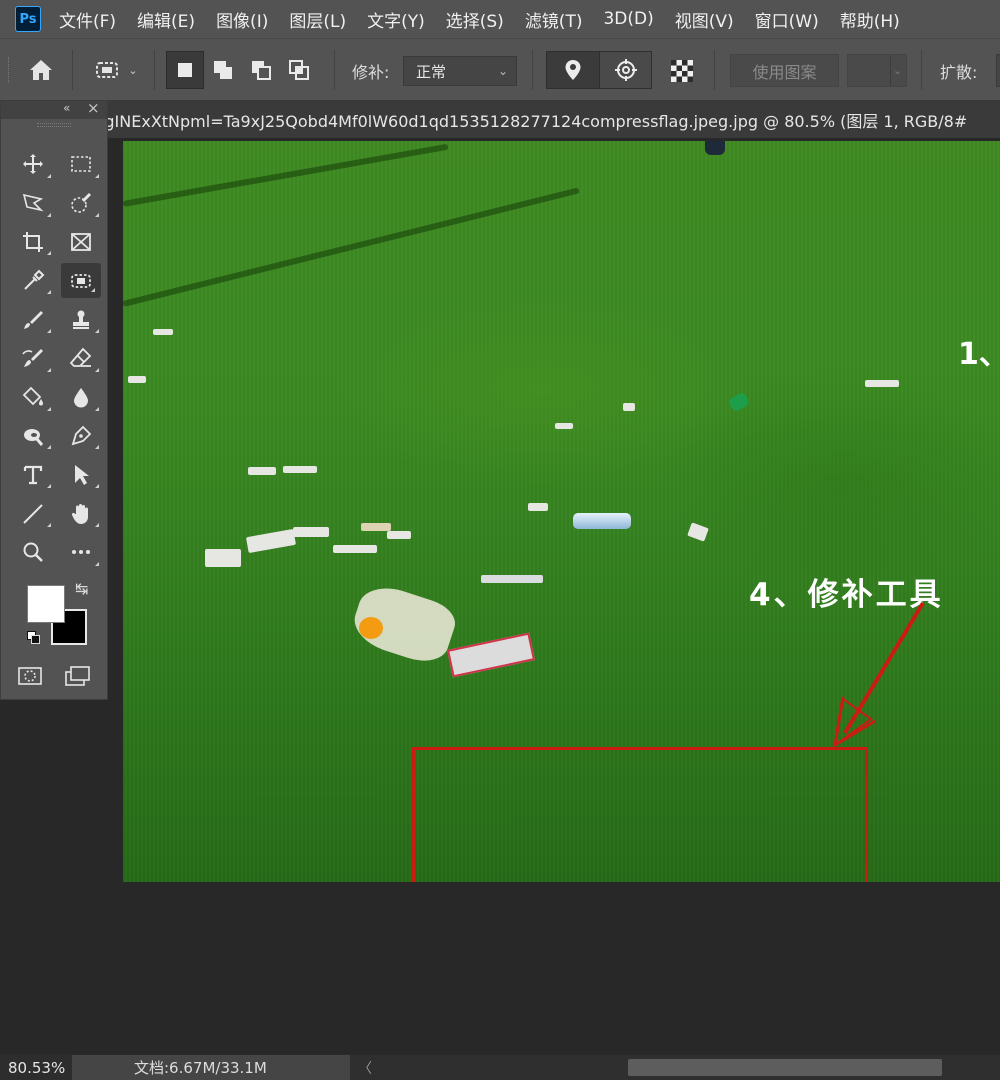 The height and width of the screenshot is (1080, 1000). I want to click on collapse-icon: «, so click(66, 108).